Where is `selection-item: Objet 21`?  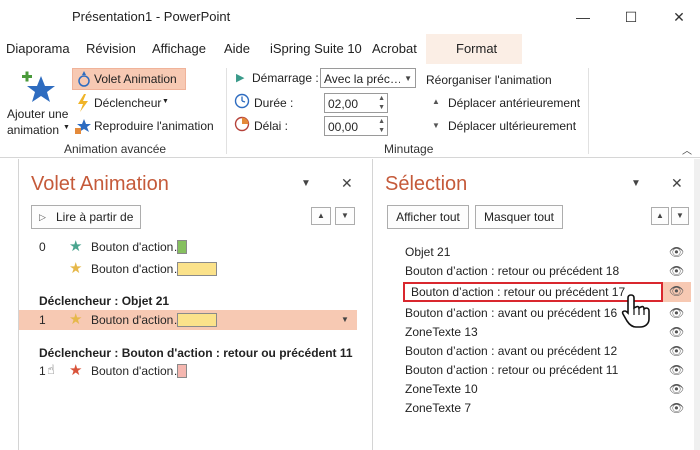
selection-item: Objet 21 is located at coordinates (427, 252).